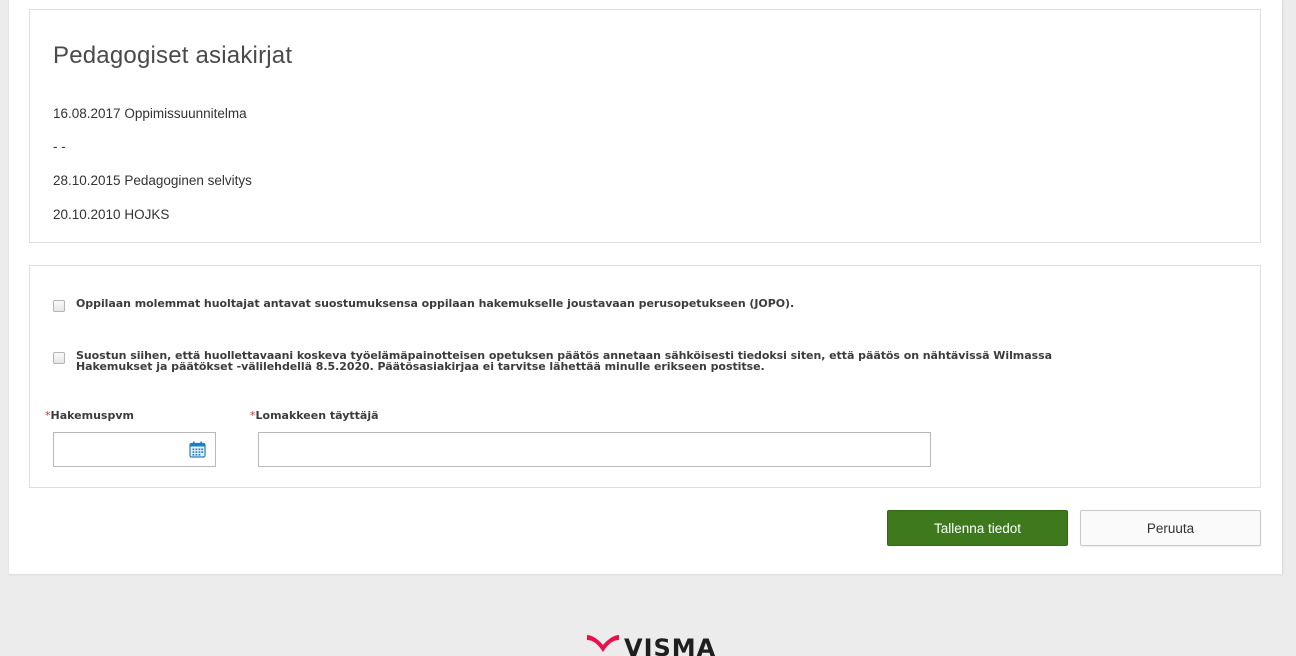  I want to click on filler-field-label: *Lomakkeen täyttäjä, so click(314, 415).